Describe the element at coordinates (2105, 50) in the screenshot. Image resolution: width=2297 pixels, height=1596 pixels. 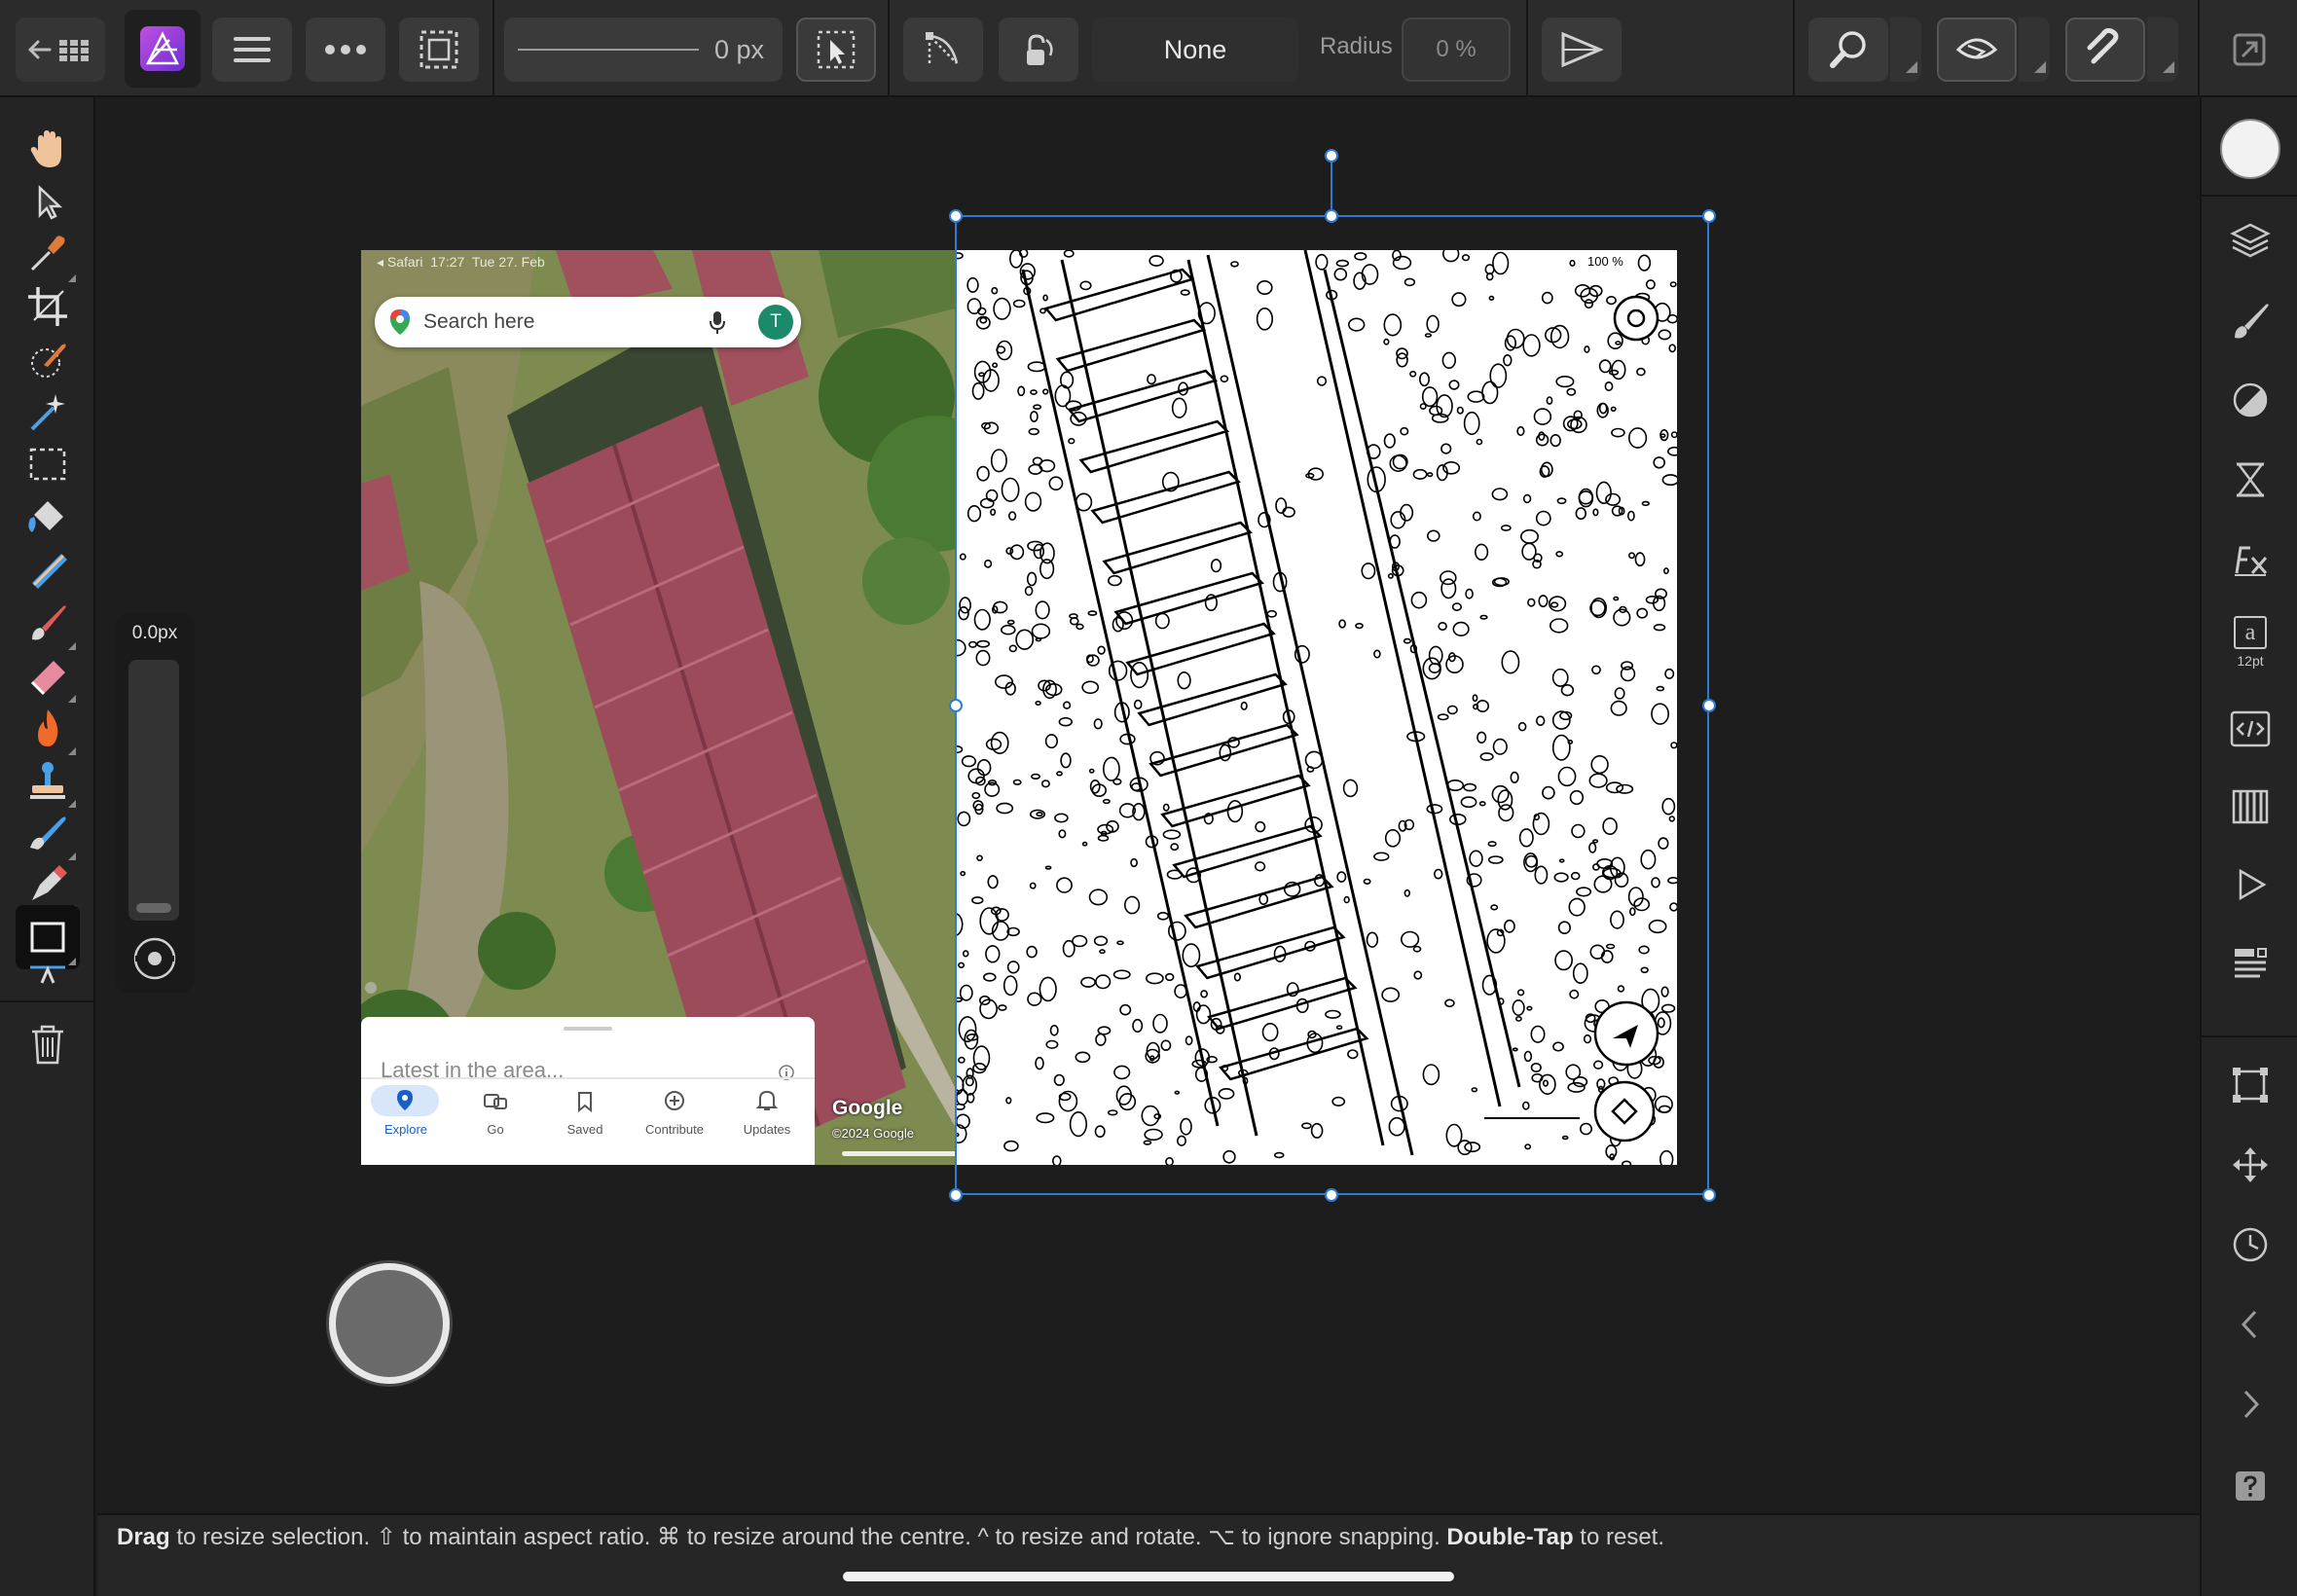
I see `snapping-button` at that location.